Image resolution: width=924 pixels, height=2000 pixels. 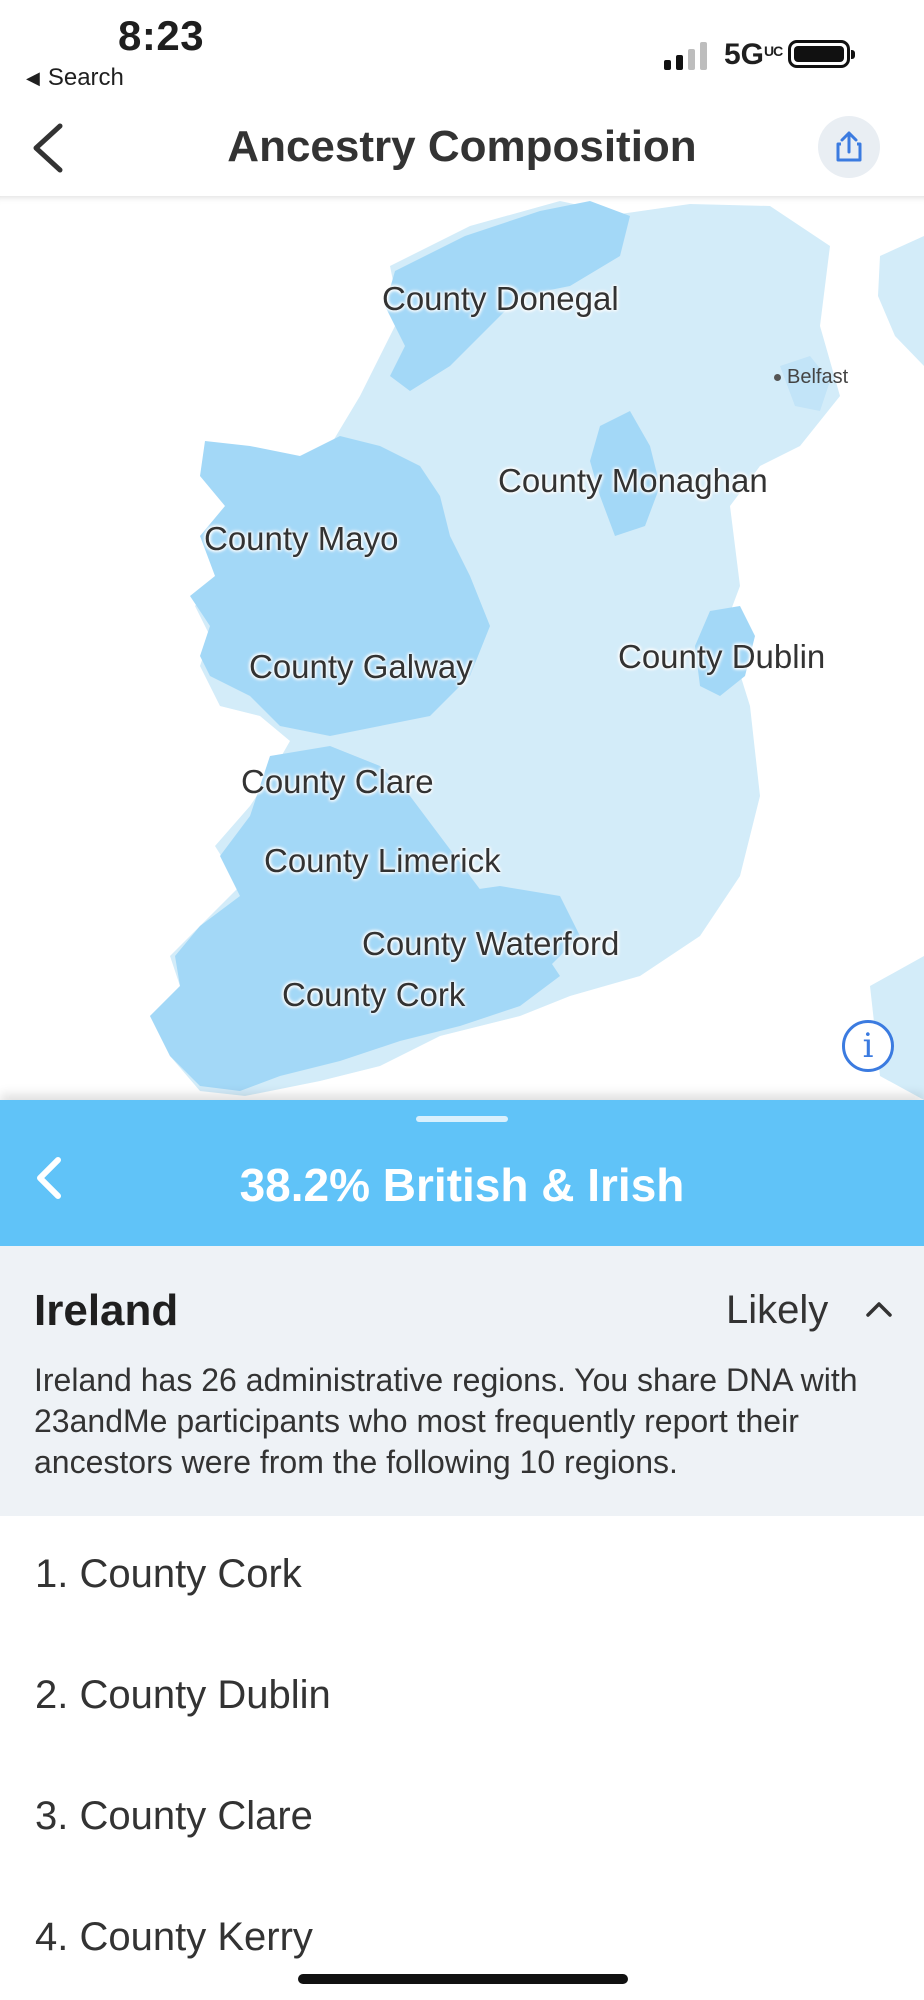 What do you see at coordinates (490, 944) in the screenshot?
I see `map-label-waterford: County Waterford` at bounding box center [490, 944].